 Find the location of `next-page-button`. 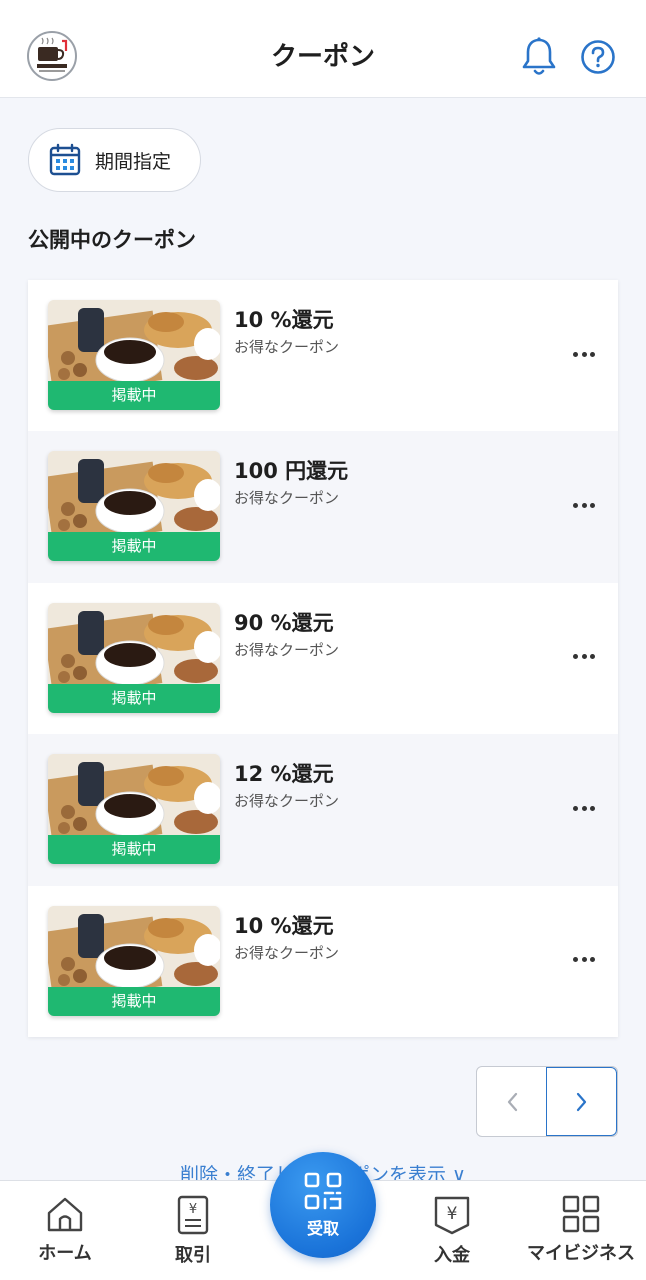

next-page-button is located at coordinates (581, 1101).